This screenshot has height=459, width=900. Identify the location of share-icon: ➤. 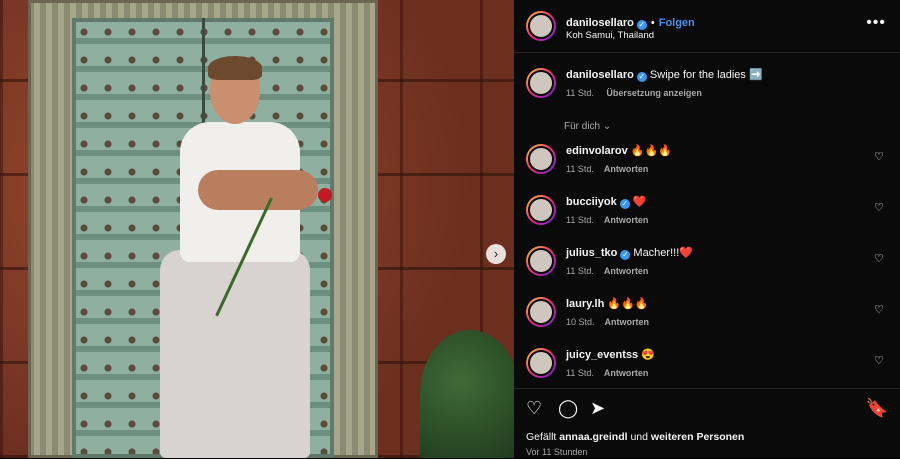
(597, 408).